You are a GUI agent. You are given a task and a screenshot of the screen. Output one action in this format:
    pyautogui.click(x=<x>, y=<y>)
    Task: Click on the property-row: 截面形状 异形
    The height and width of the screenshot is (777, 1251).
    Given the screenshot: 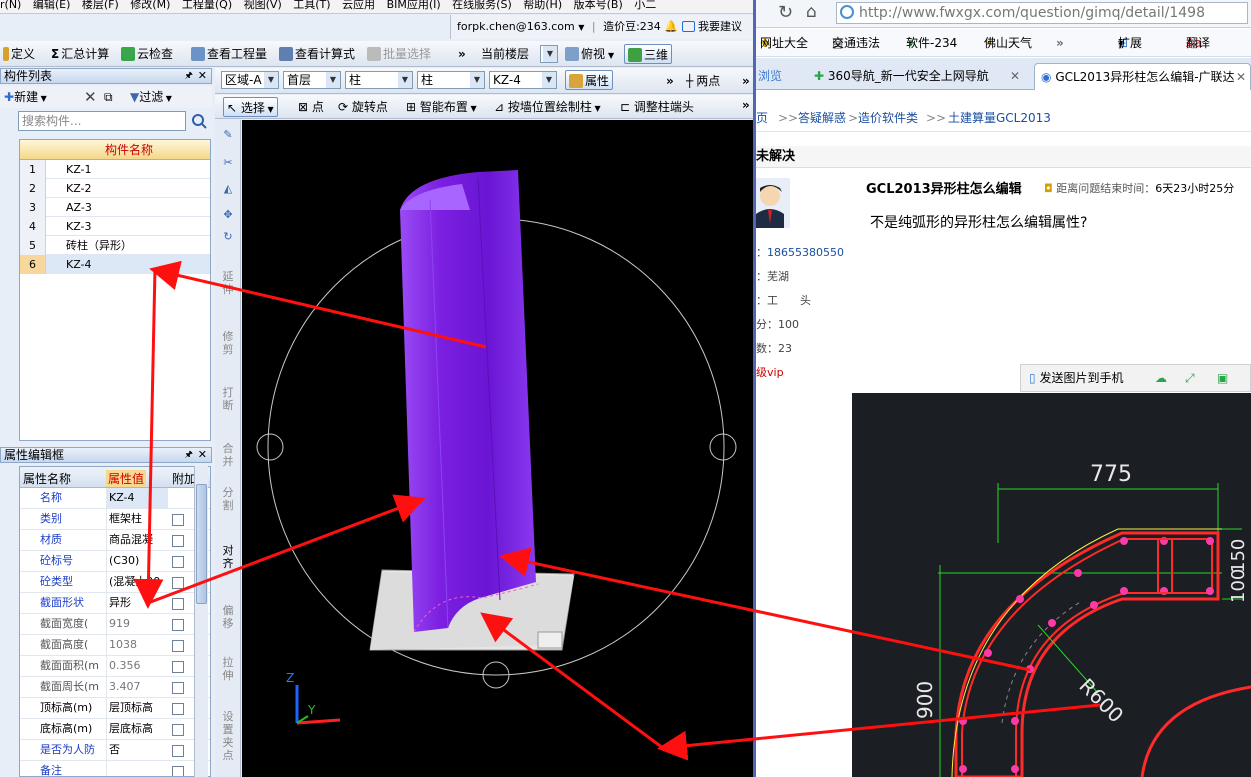 What is the action you would take?
    pyautogui.click(x=115, y=603)
    